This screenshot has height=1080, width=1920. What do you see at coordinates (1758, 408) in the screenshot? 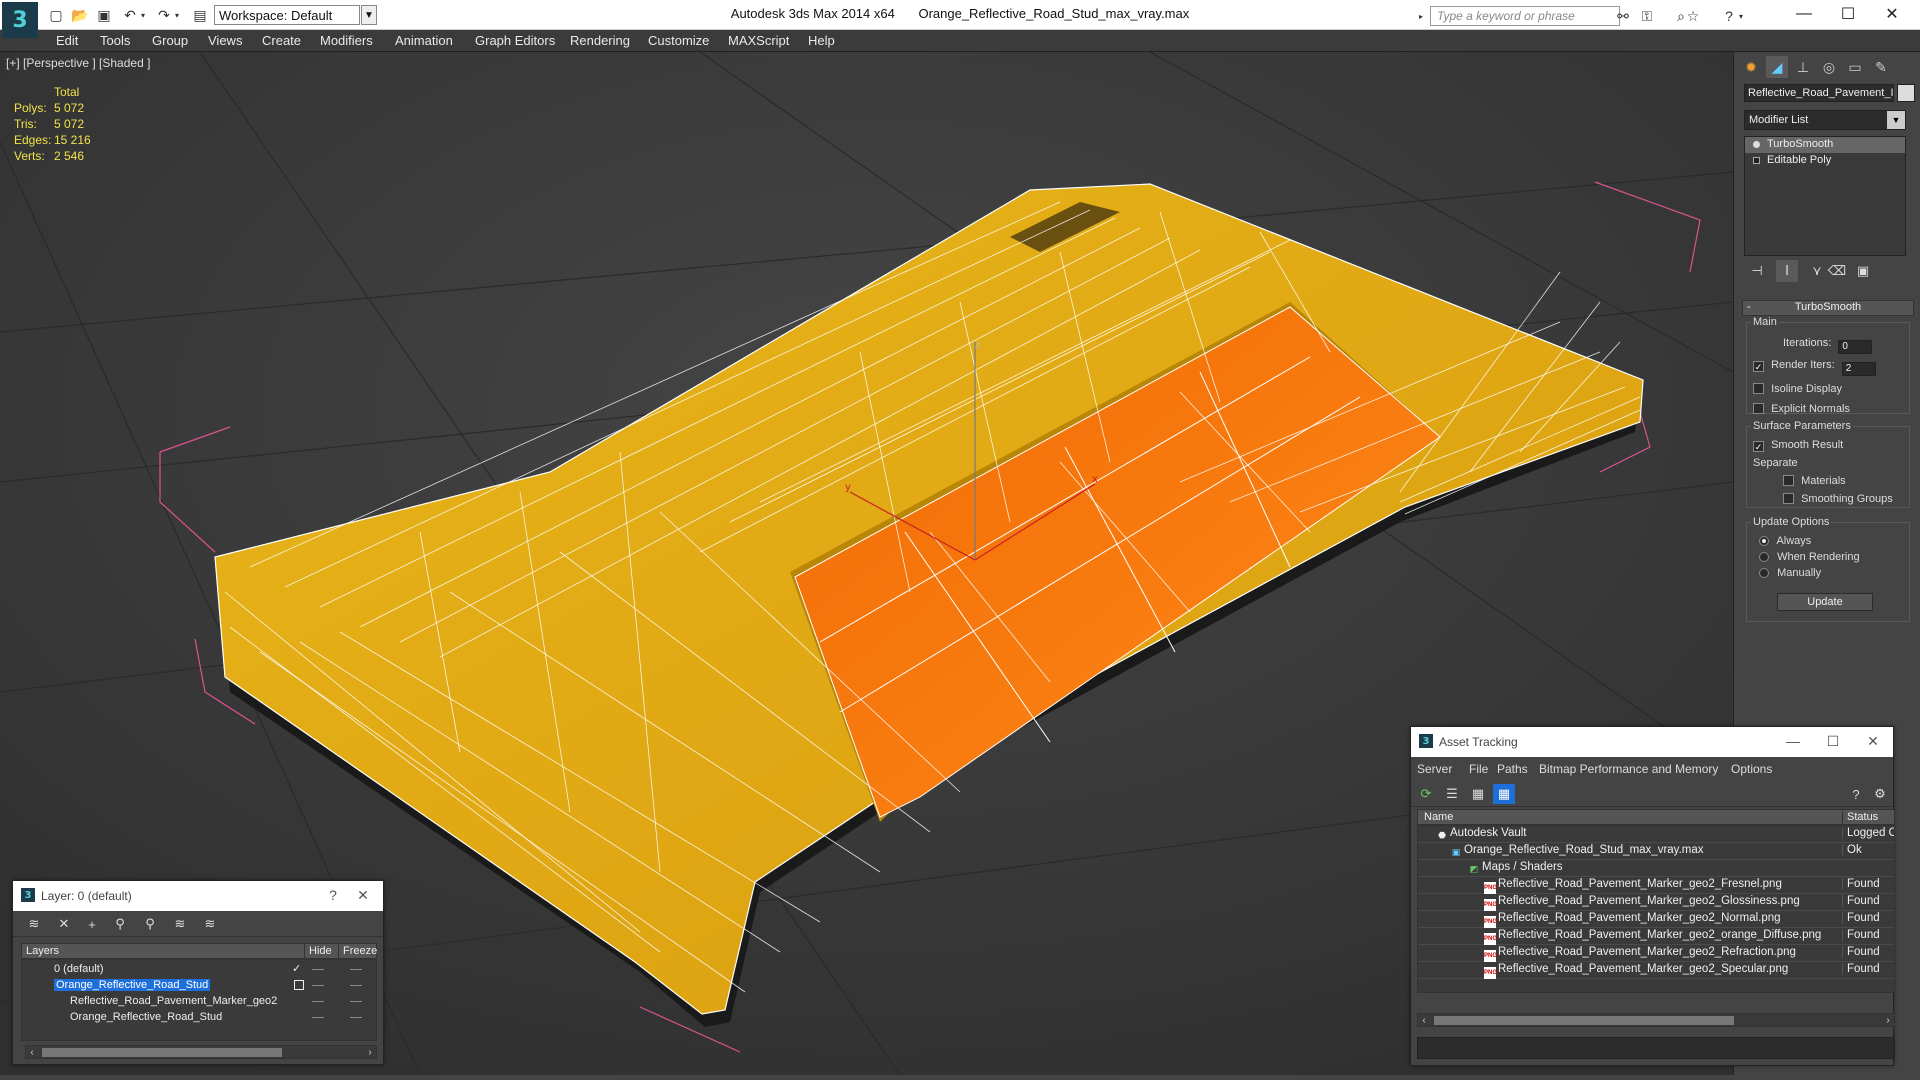
I see `explicit-normals-checkbox` at bounding box center [1758, 408].